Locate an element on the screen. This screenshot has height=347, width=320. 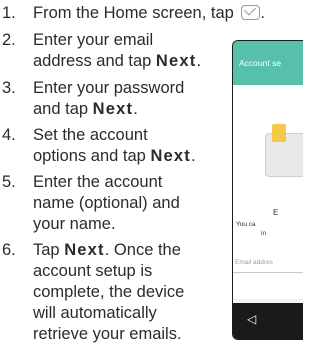
email-envelope-icon is located at coordinates (284, 150).